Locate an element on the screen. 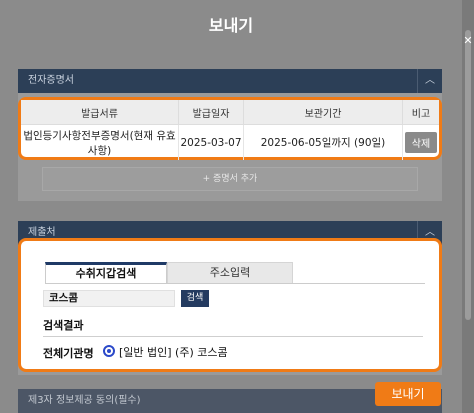 Image resolution: width=474 pixels, height=413 pixels. third-party-consent-title: 제3자 정보제공 동의(필수) is located at coordinates (84, 400).